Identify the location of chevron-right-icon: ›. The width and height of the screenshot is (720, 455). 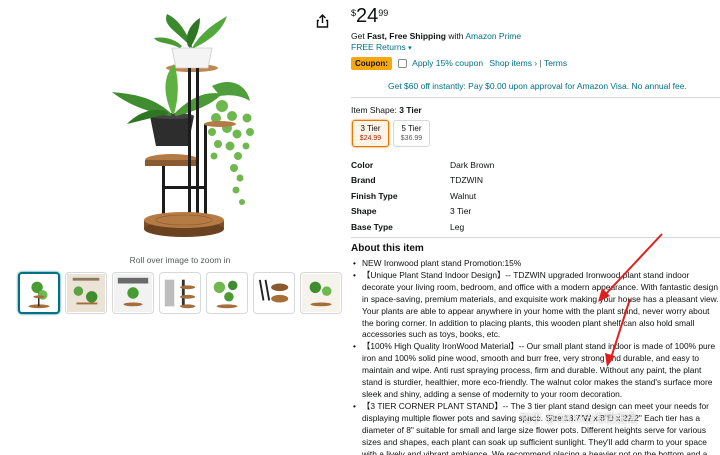
(534, 63).